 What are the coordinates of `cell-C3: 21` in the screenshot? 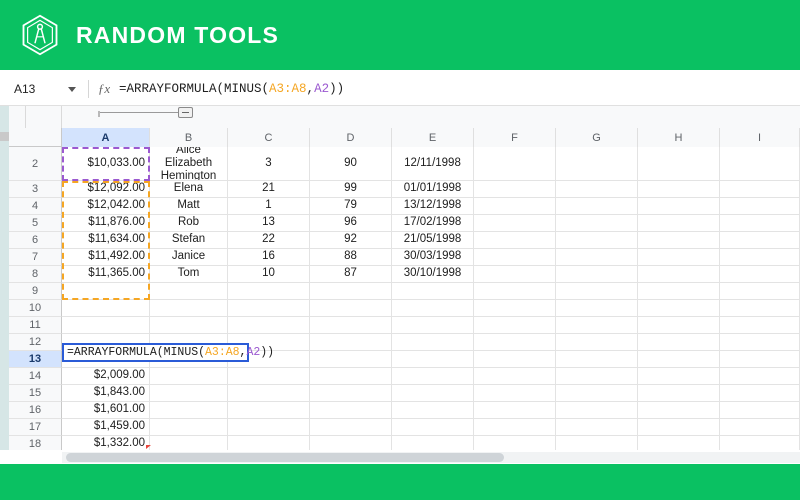 It's located at (269, 189).